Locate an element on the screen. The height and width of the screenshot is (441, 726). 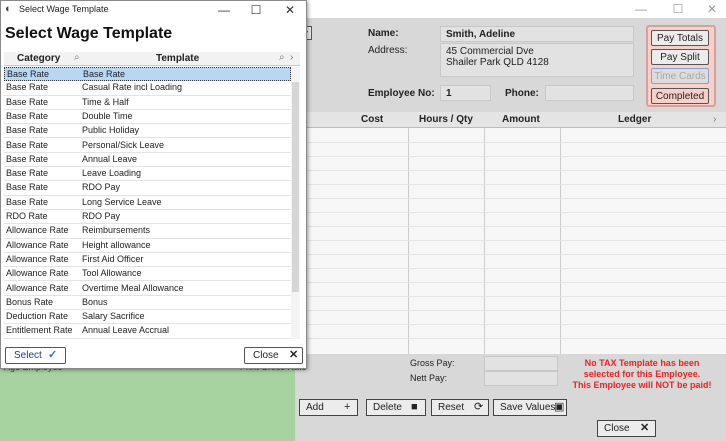
row-template: Height allowance is located at coordinates (116, 244).